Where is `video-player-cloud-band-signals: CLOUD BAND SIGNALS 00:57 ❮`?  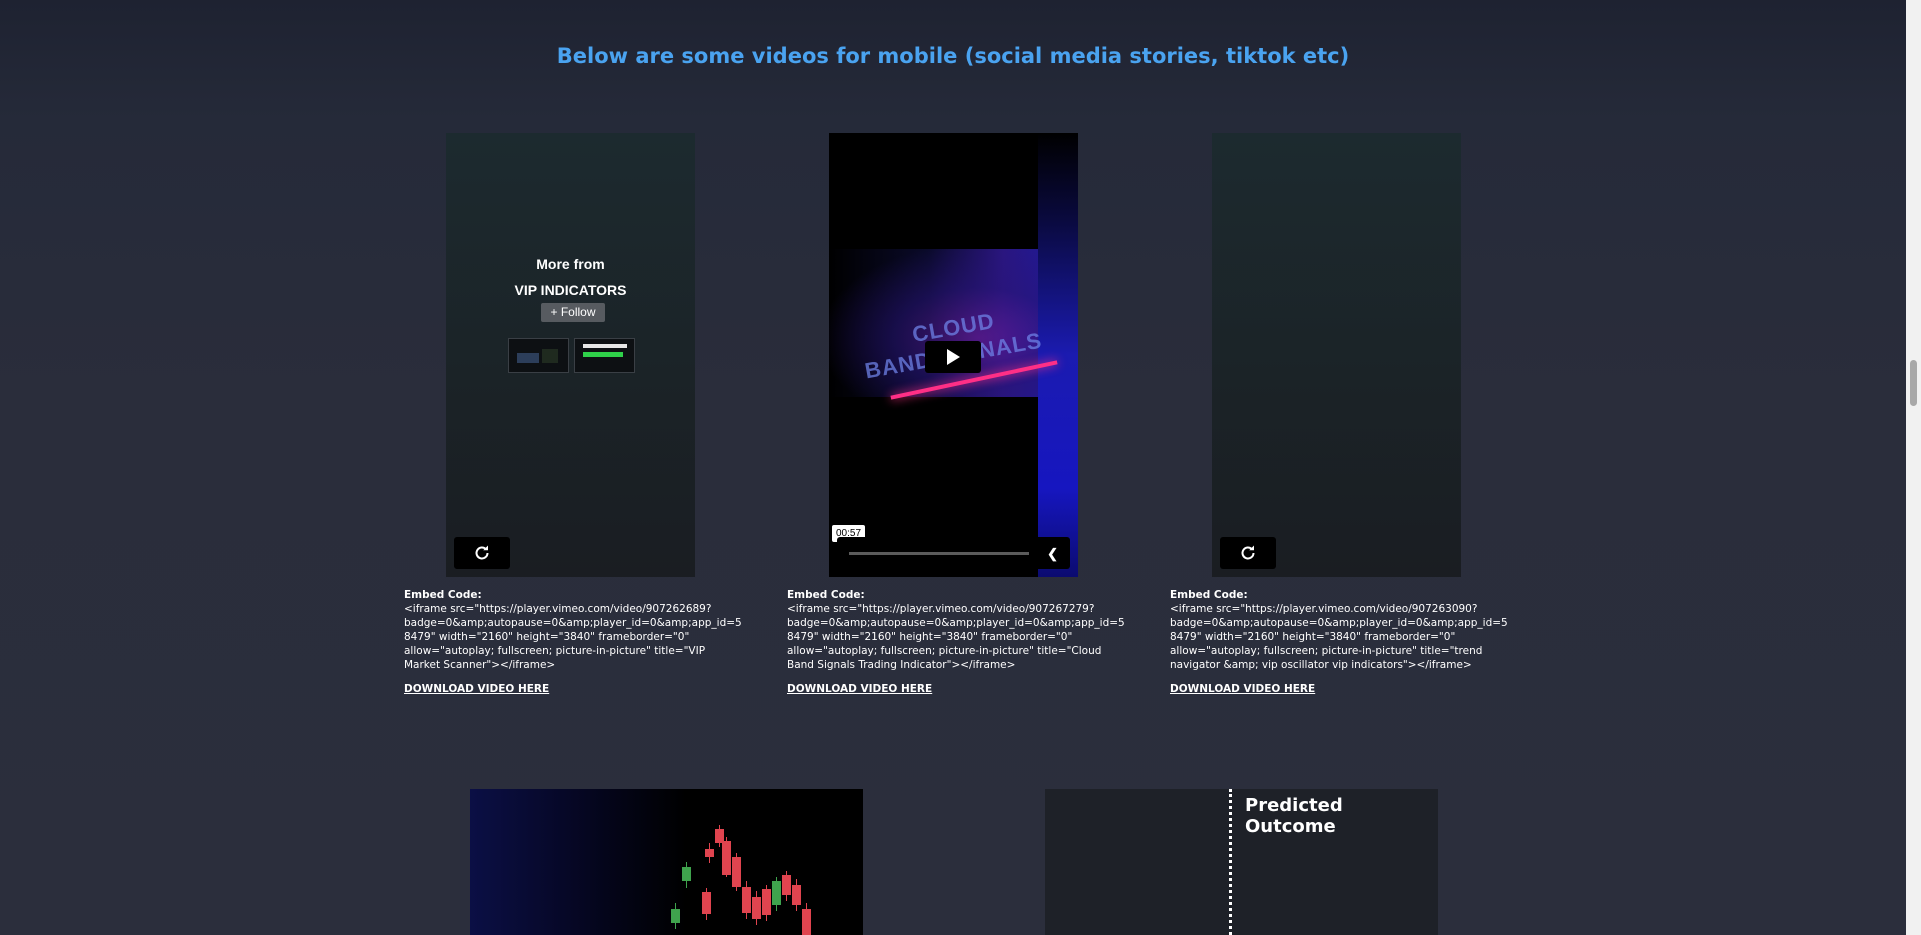 video-player-cloud-band-signals: CLOUD BAND SIGNALS 00:57 ❮ is located at coordinates (953, 355).